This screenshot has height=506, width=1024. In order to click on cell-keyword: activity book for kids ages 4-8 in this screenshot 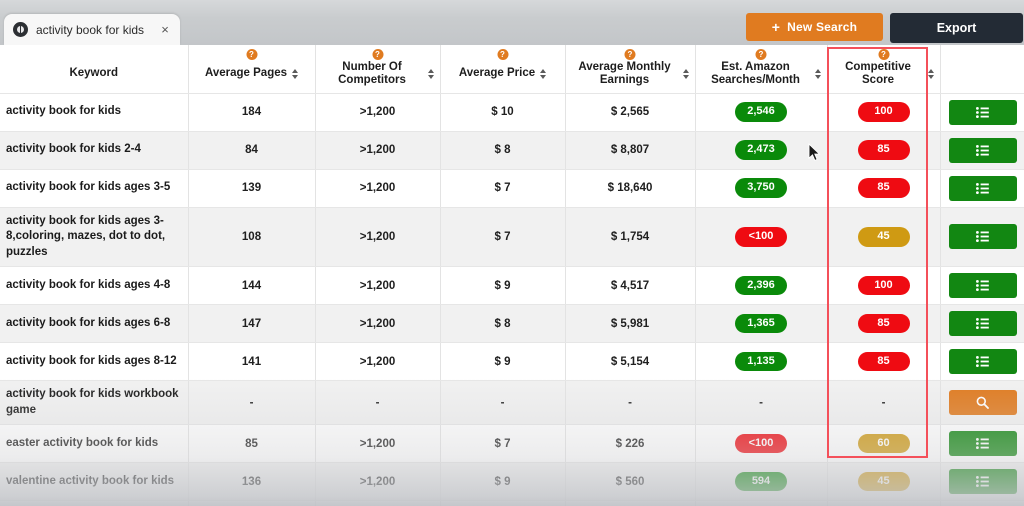, I will do `click(94, 286)`.